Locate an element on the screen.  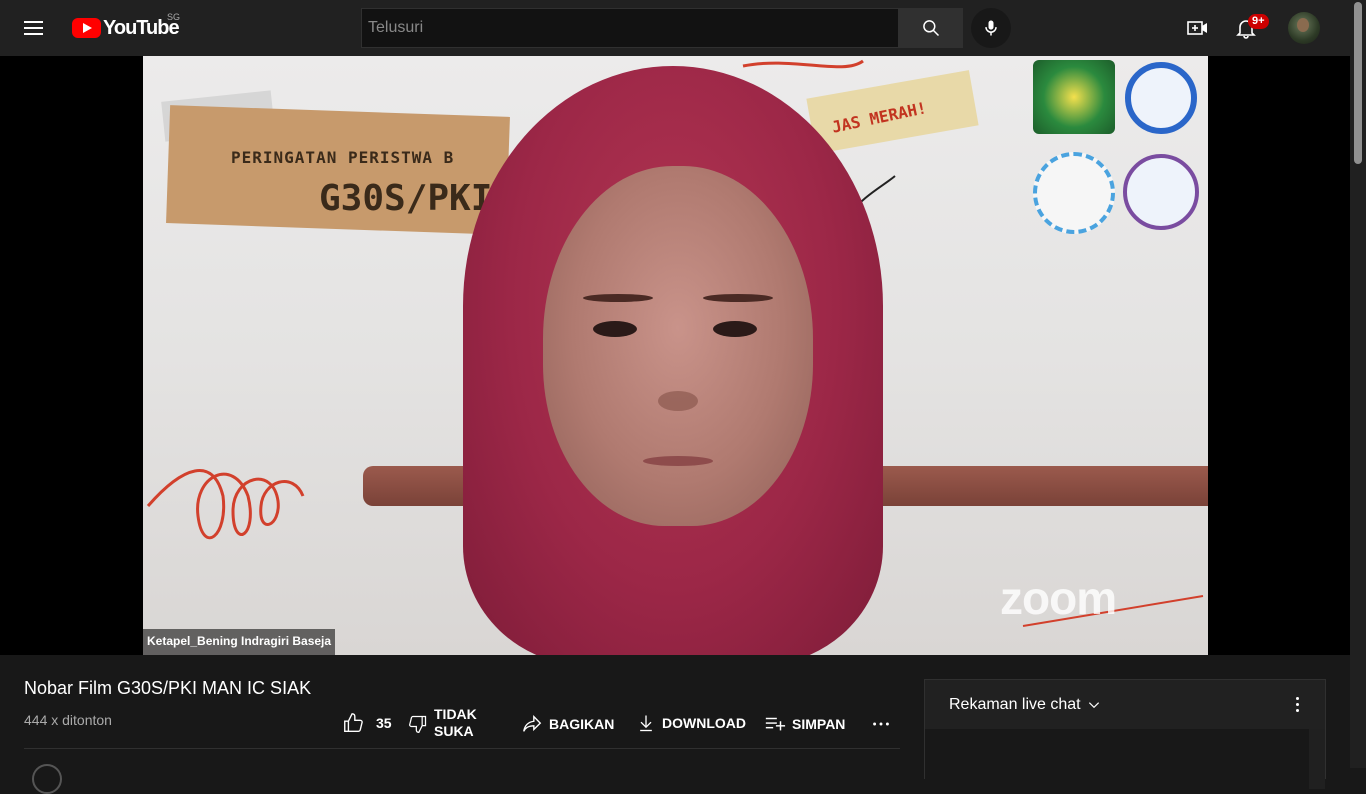
search-box is located at coordinates (630, 28).